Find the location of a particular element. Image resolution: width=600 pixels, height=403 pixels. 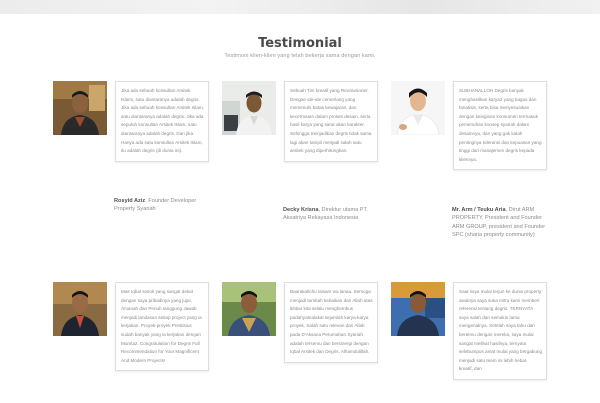

top-banner-strip is located at coordinates (300, 7).